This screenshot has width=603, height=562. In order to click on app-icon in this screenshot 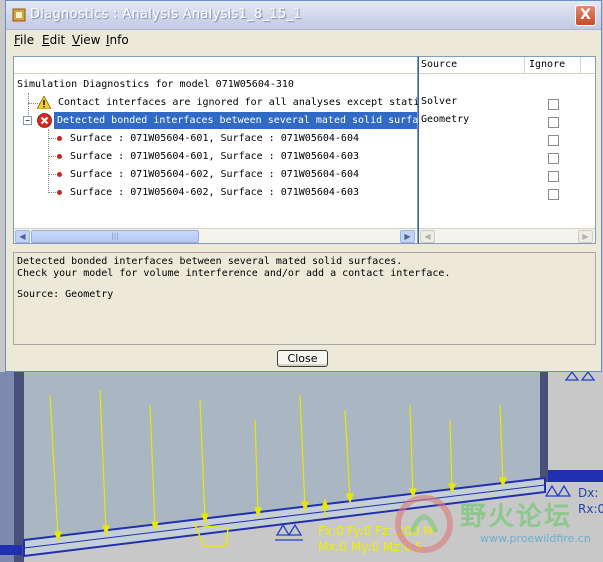, I will do `click(19, 15)`.